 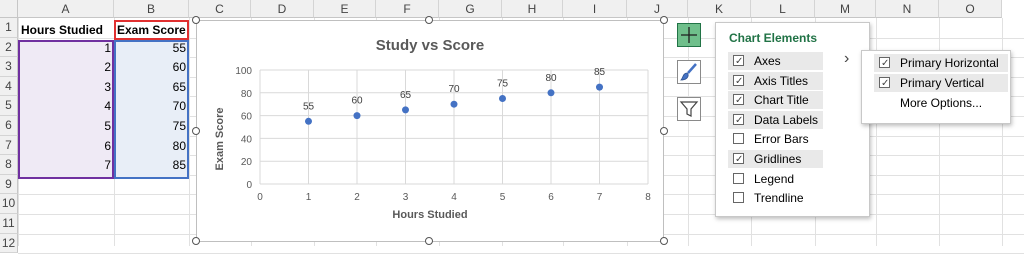 What do you see at coordinates (949, 63) in the screenshot?
I see `axes-option-label: Primary Horizontal` at bounding box center [949, 63].